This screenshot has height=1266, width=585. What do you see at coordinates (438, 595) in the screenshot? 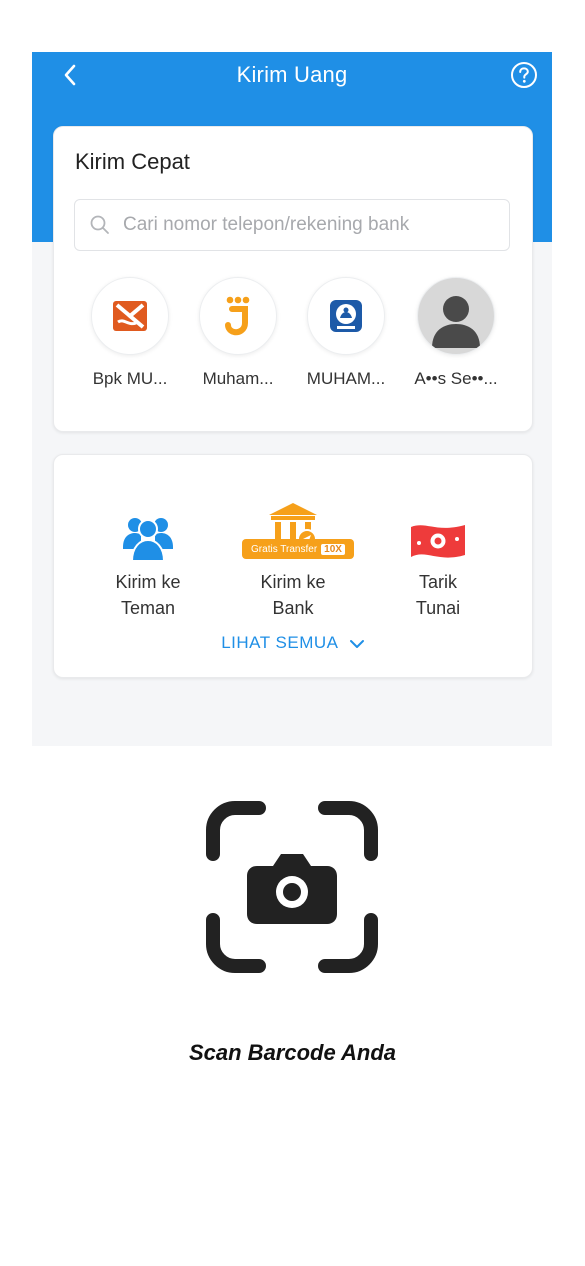
I see `menu-label: Tarik Tunai` at bounding box center [438, 595].